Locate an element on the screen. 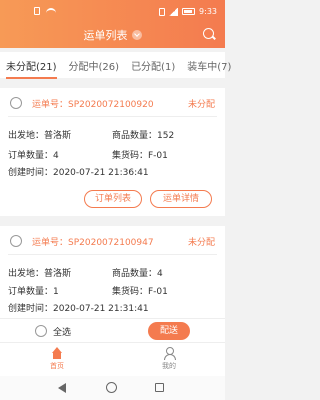 This screenshot has width=320, height=400. order-quantity: 订单数量：1 is located at coordinates (33, 292).